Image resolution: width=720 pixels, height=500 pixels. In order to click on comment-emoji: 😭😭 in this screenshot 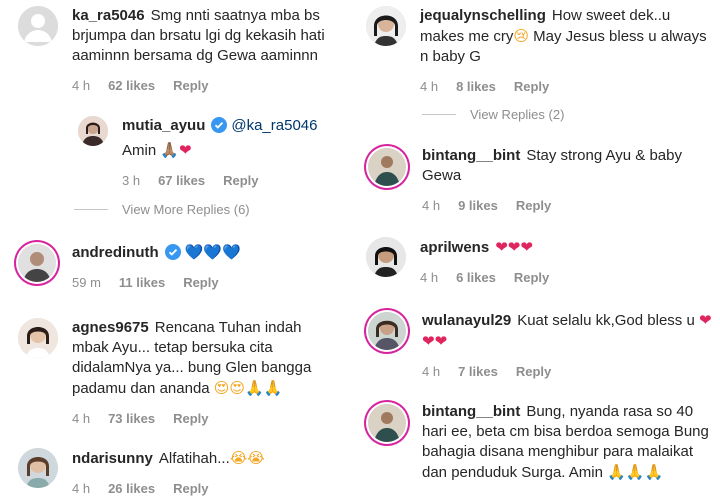, I will do `click(247, 458)`.